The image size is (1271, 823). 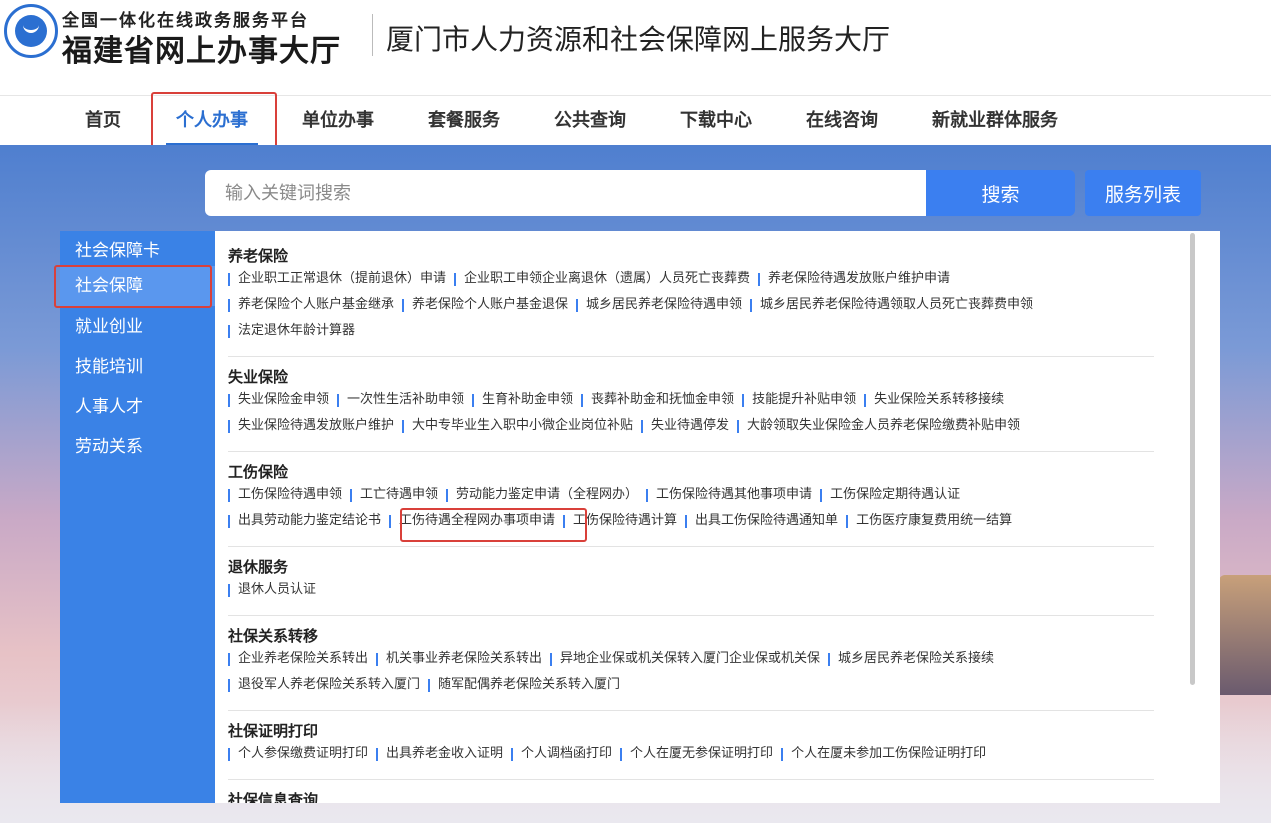 I want to click on header-divider, so click(x=372, y=35).